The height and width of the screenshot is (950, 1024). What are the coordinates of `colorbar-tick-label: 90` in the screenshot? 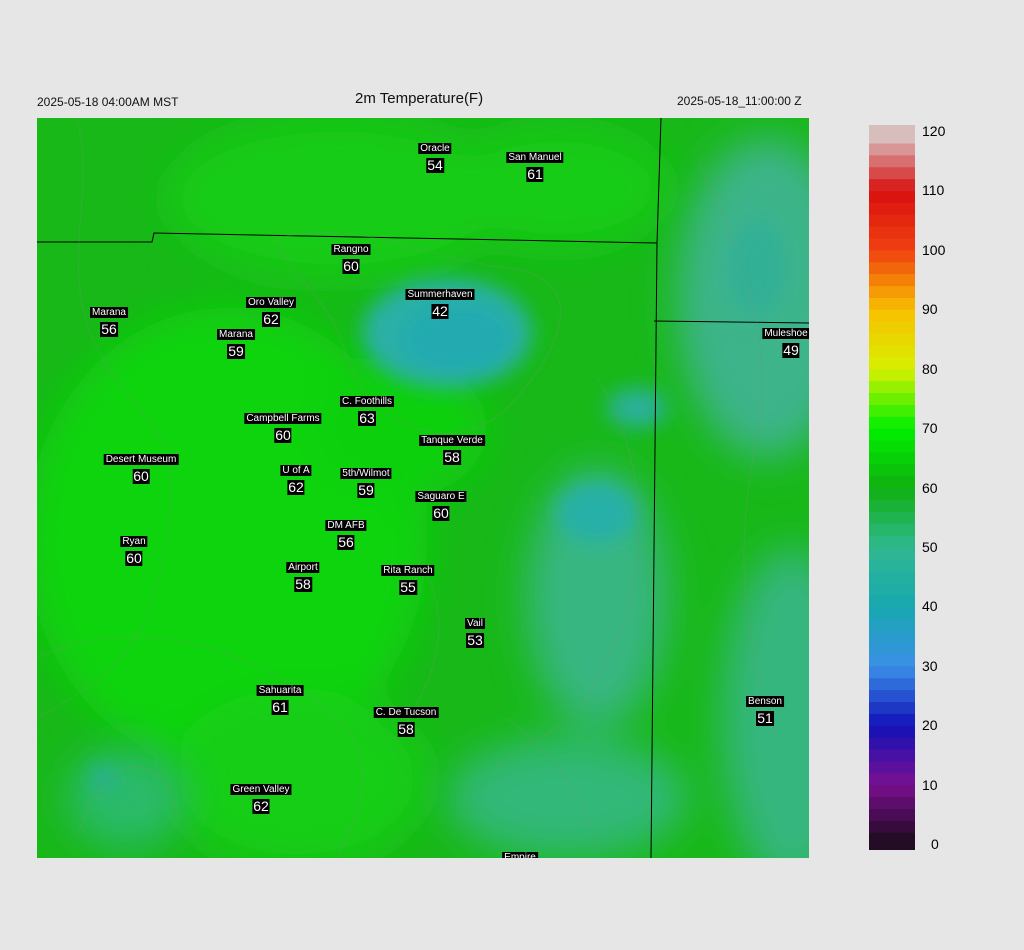 It's located at (930, 309).